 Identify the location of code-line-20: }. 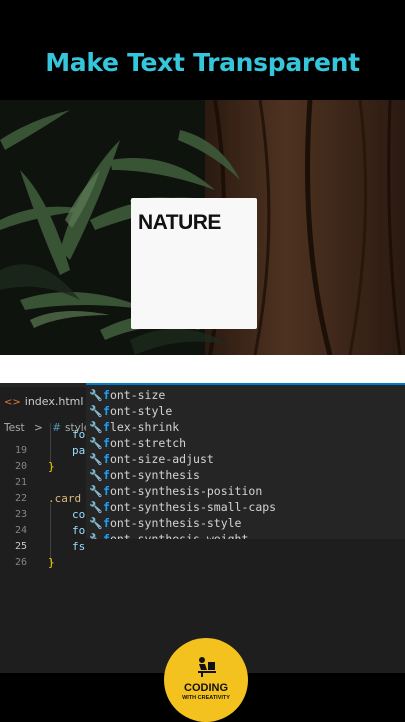
(51, 466).